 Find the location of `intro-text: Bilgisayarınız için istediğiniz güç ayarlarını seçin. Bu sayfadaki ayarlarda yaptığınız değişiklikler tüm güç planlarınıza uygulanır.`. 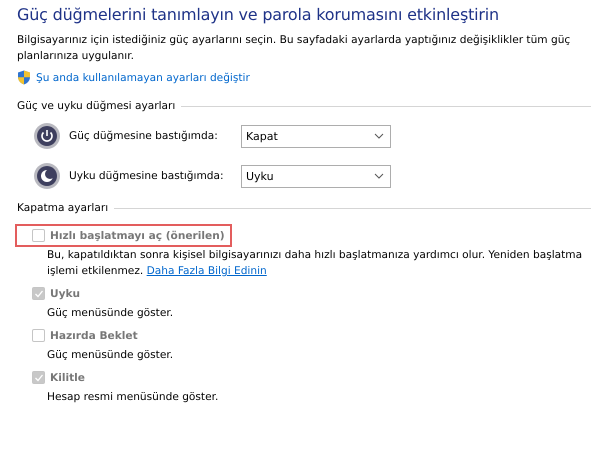

intro-text: Bilgisayarınız için istediğiniz güç ayarlarını seçin. Bu sayfadaki ayarlarda yaptığınız değişiklikler tüm güç planlarınıza uygulanır. is located at coordinates (294, 48).